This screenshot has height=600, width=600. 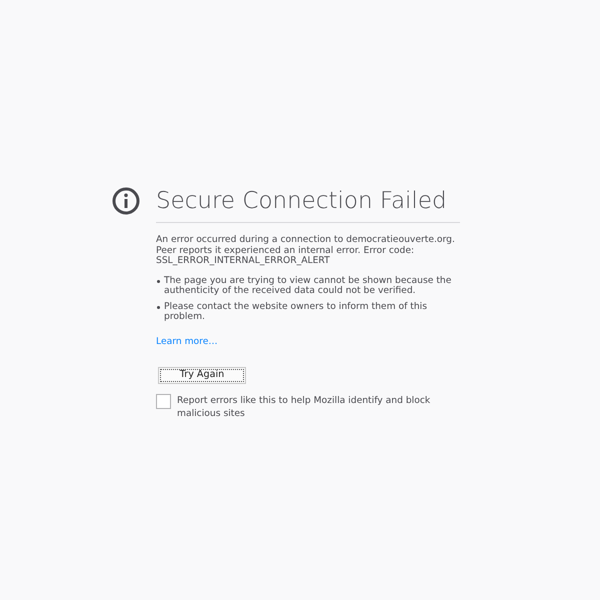 What do you see at coordinates (306, 250) in the screenshot?
I see `error-message: An error occurred during a connection to democratieouverte.org. Peer reports it experienced an internal error. Error code: SSL_ERROR_INTERNAL_ERROR_ALERT` at bounding box center [306, 250].